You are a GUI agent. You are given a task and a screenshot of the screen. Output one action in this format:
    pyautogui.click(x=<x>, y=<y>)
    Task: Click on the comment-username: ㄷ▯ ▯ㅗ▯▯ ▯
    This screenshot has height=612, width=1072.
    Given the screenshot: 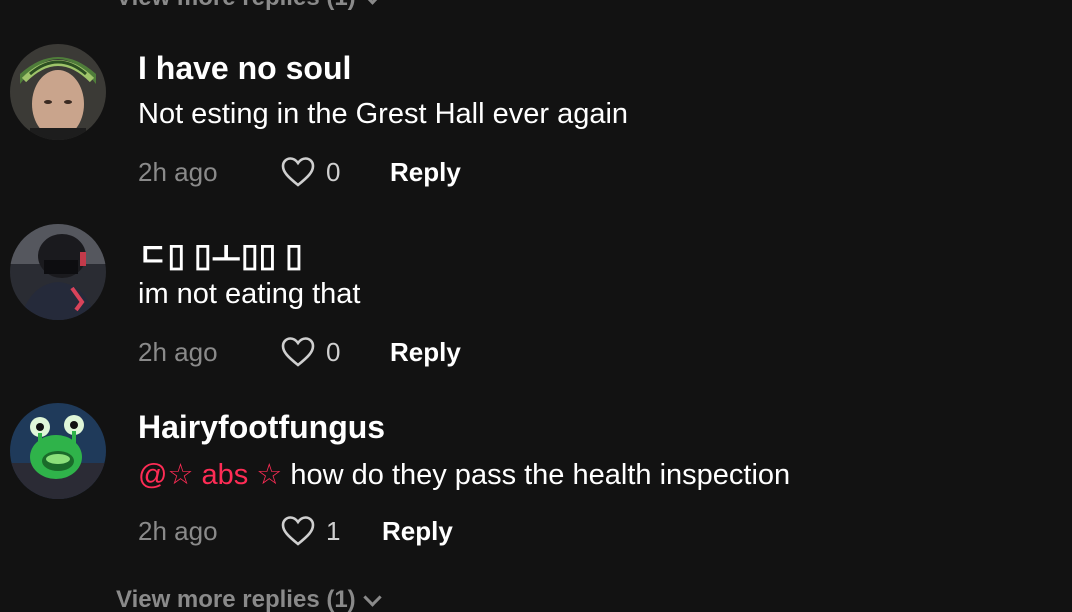 What is the action you would take?
    pyautogui.click(x=220, y=253)
    